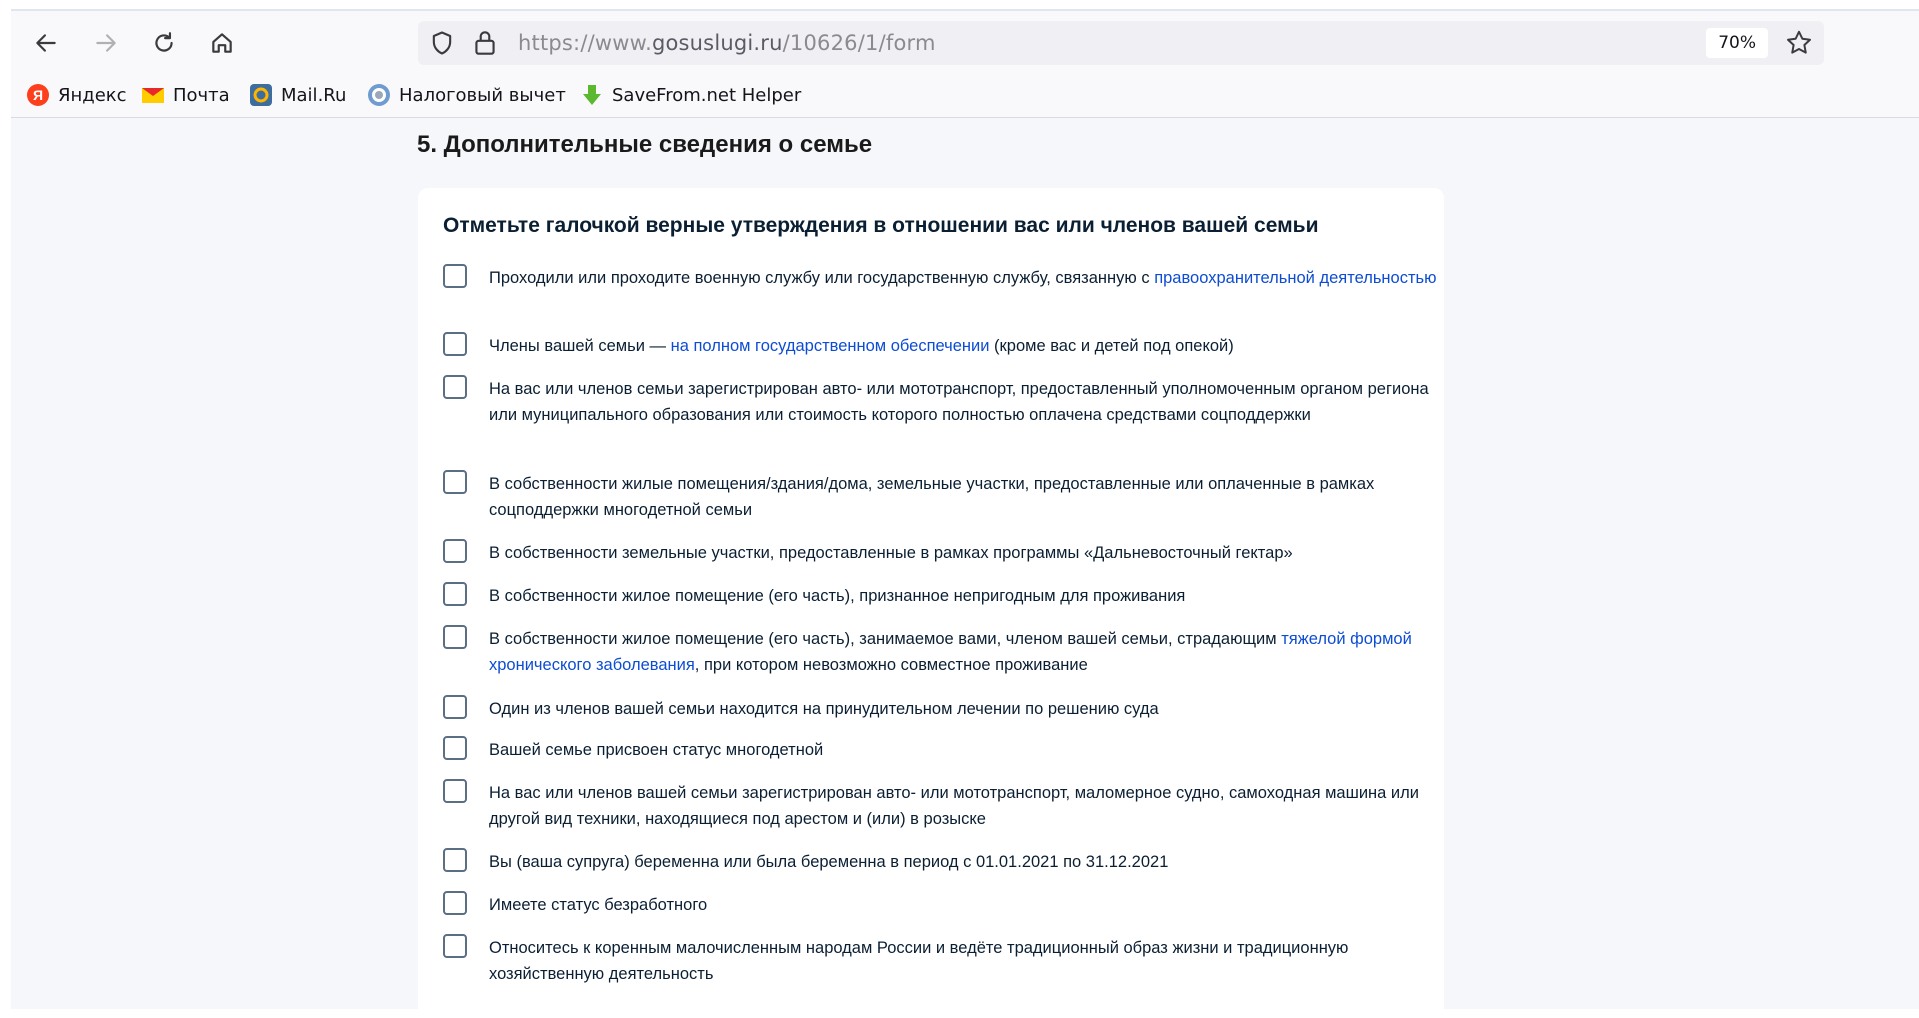 The width and height of the screenshot is (1919, 1018). Describe the element at coordinates (707, 95) in the screenshot. I see `bookmark-label: SaveFrom.net Helper` at that location.